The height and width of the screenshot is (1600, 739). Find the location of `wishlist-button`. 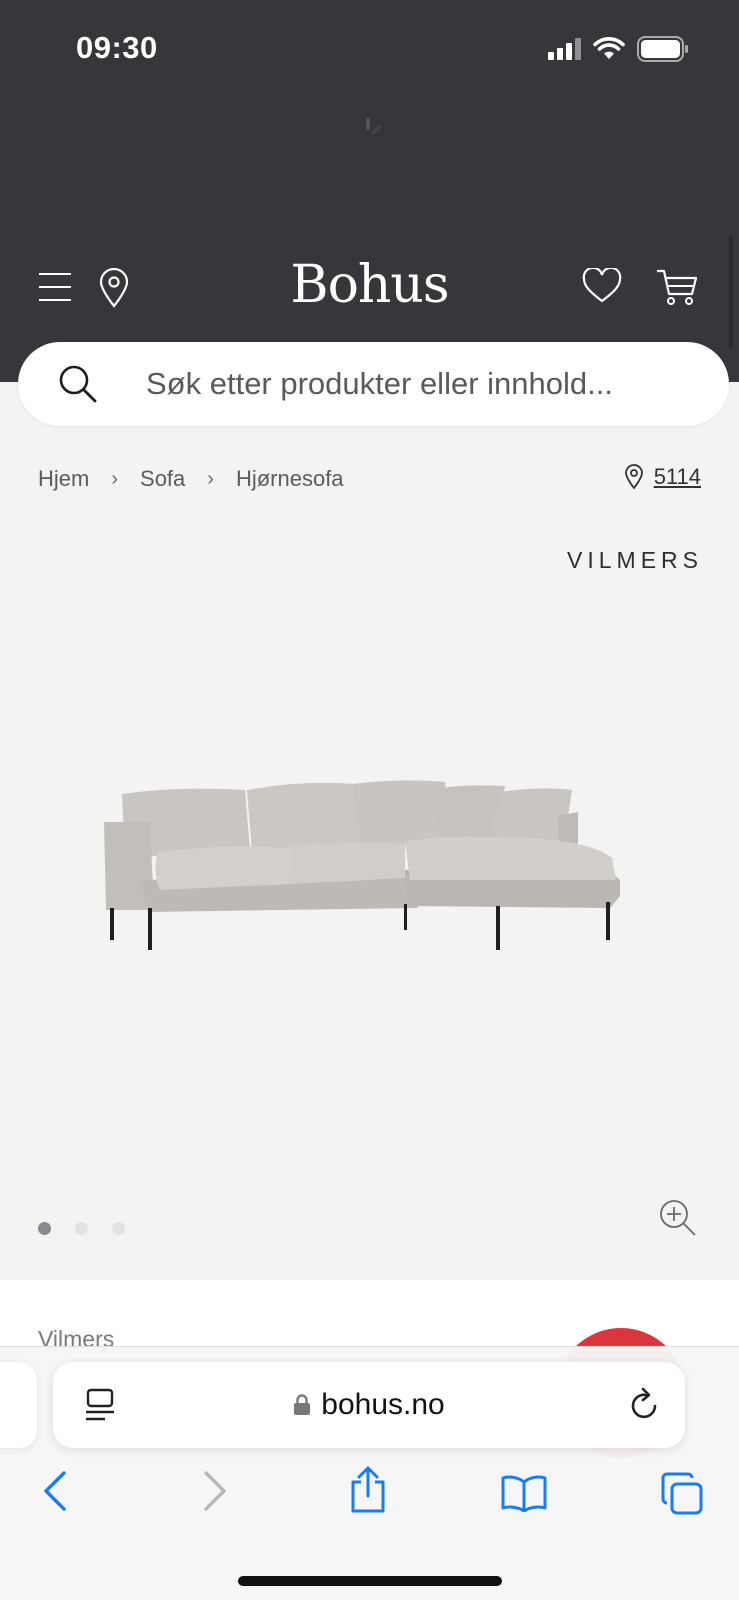

wishlist-button is located at coordinates (602, 286).